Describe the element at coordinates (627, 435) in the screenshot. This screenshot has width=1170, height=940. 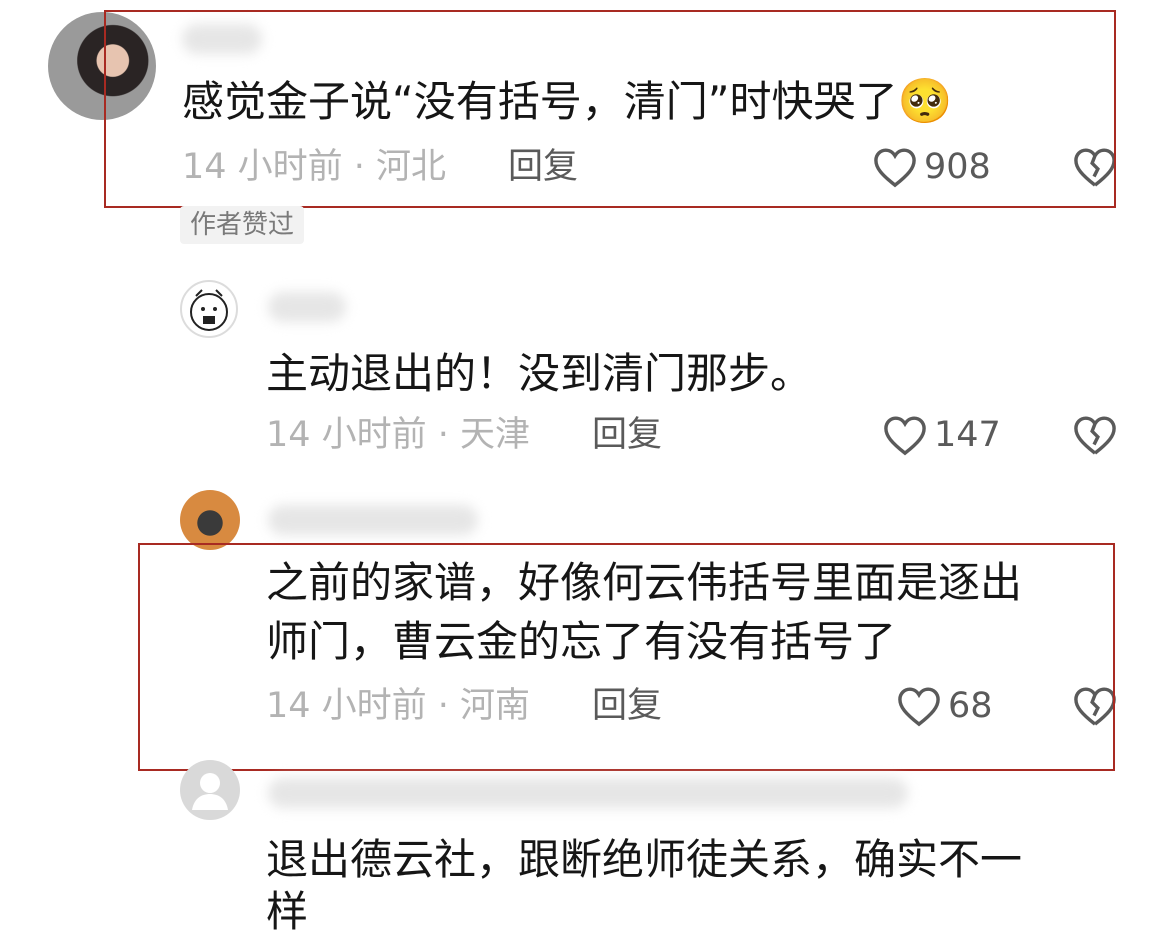
I see `reply-button: 回复` at that location.